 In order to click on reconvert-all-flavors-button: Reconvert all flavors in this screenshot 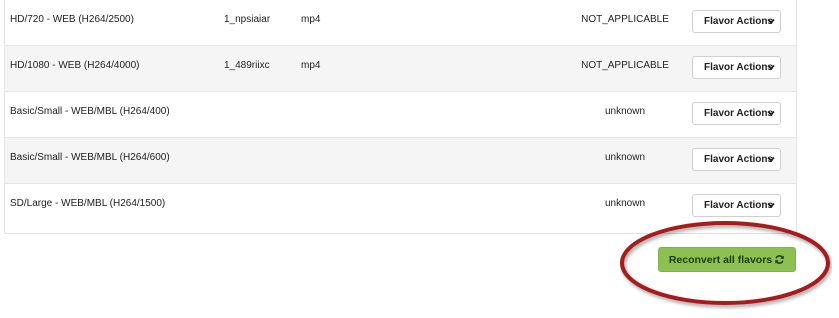, I will do `click(727, 259)`.